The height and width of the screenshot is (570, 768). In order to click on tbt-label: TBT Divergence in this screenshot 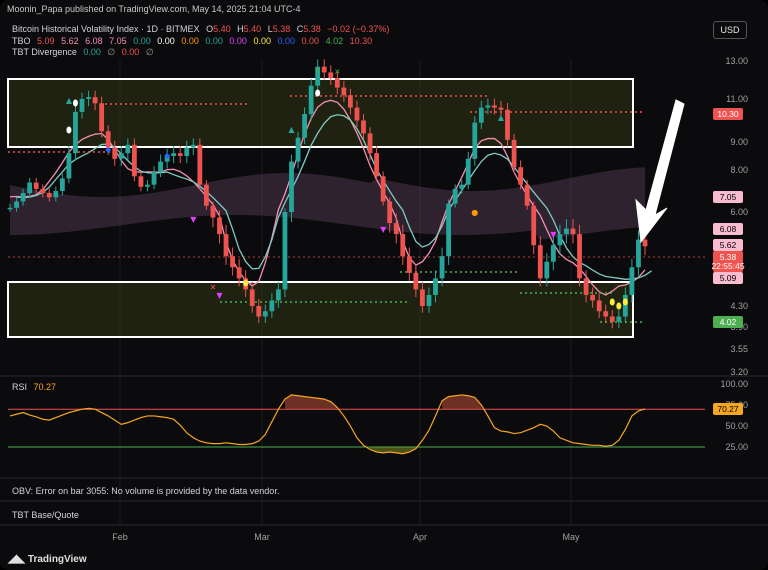, I will do `click(44, 52)`.